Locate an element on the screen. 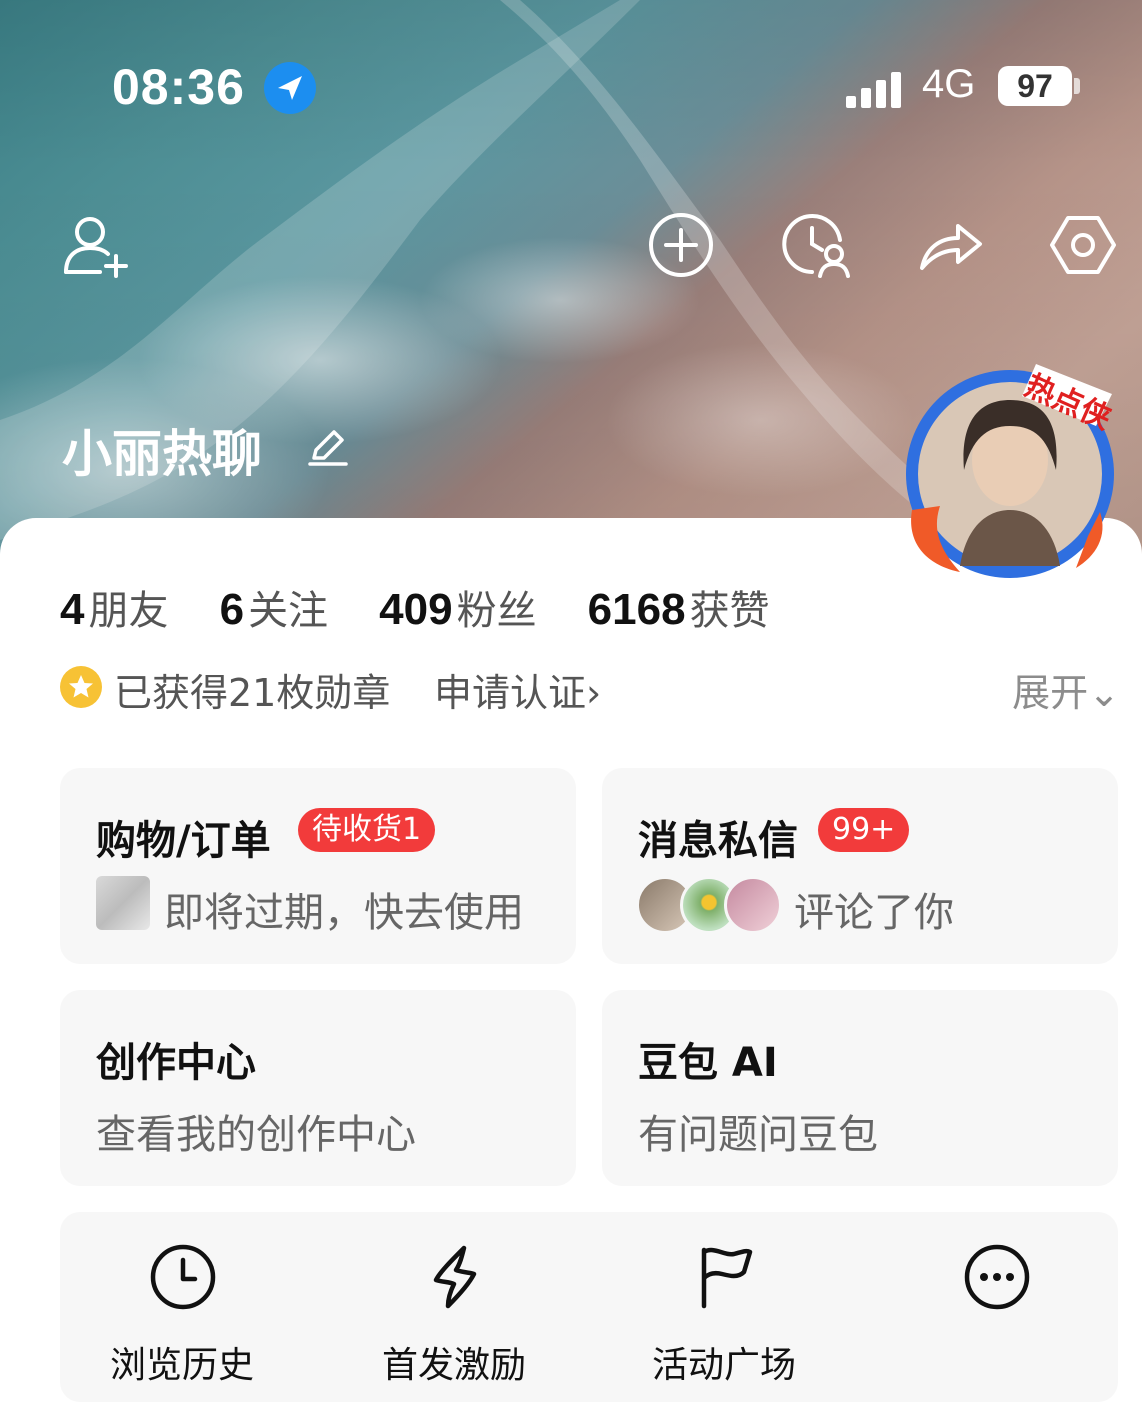 This screenshot has width=1142, height=1404. messages-card: 消息私信 99+ 评论了你 is located at coordinates (860, 866).